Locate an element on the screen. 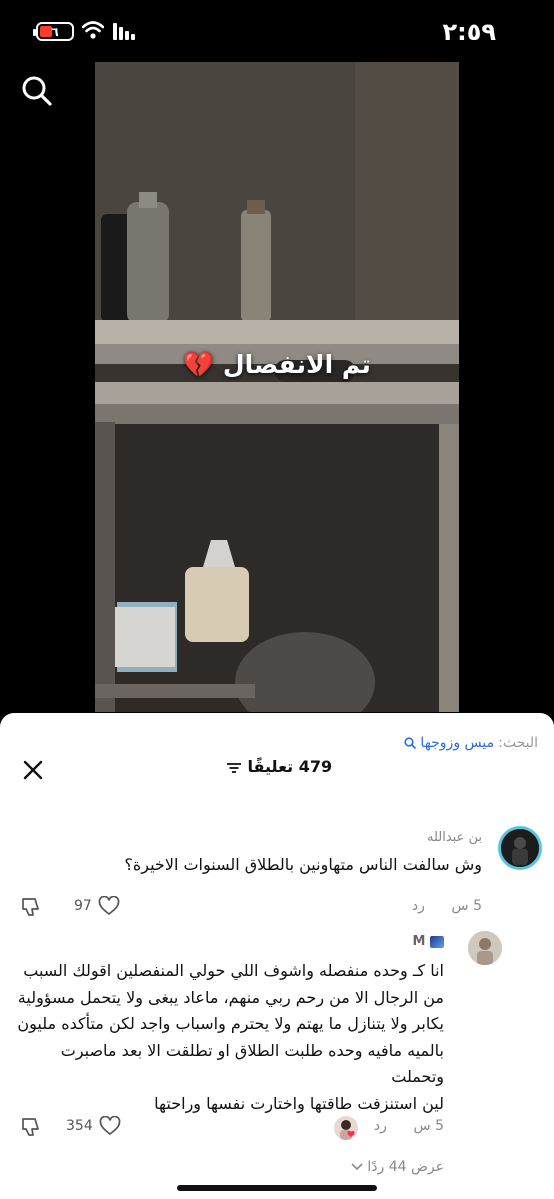 The image size is (554, 1199). battery-icon: ٦ is located at coordinates (53, 31).